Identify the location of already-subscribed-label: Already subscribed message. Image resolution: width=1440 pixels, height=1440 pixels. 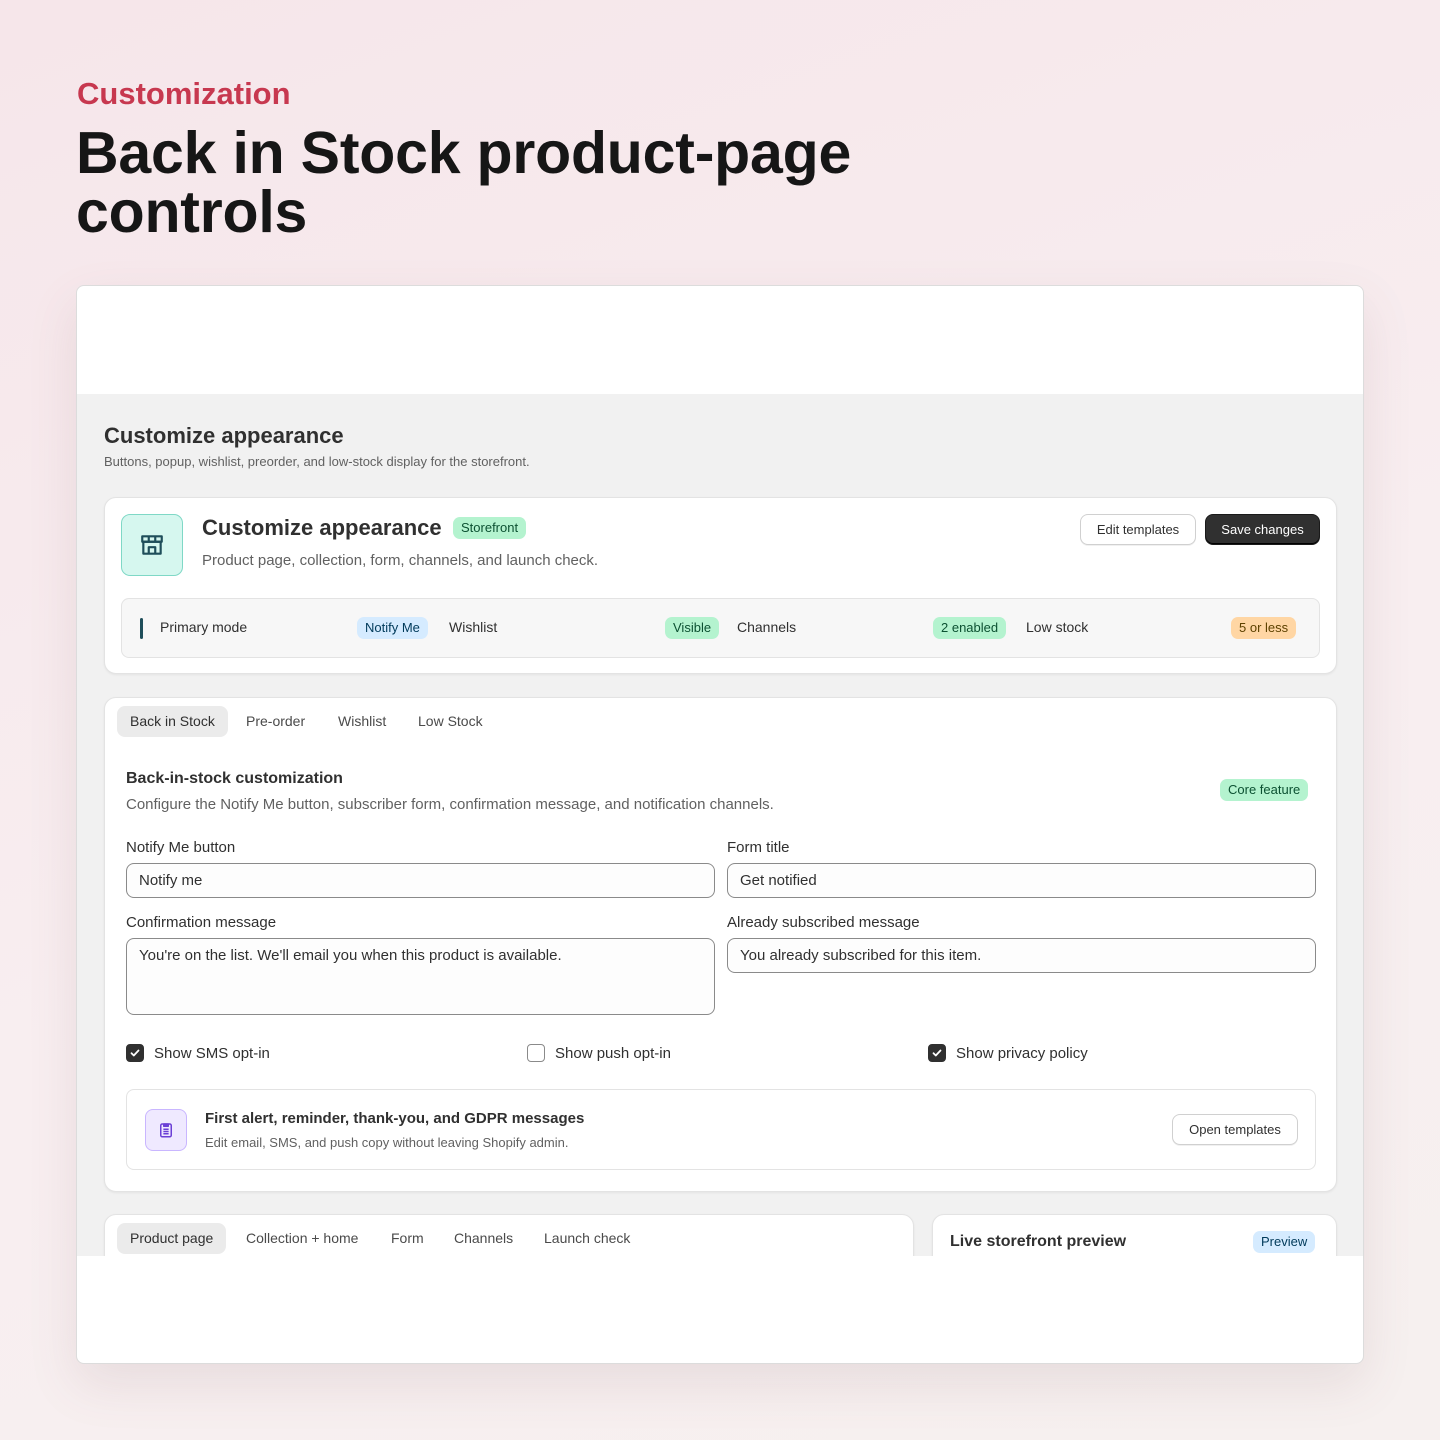
(823, 922).